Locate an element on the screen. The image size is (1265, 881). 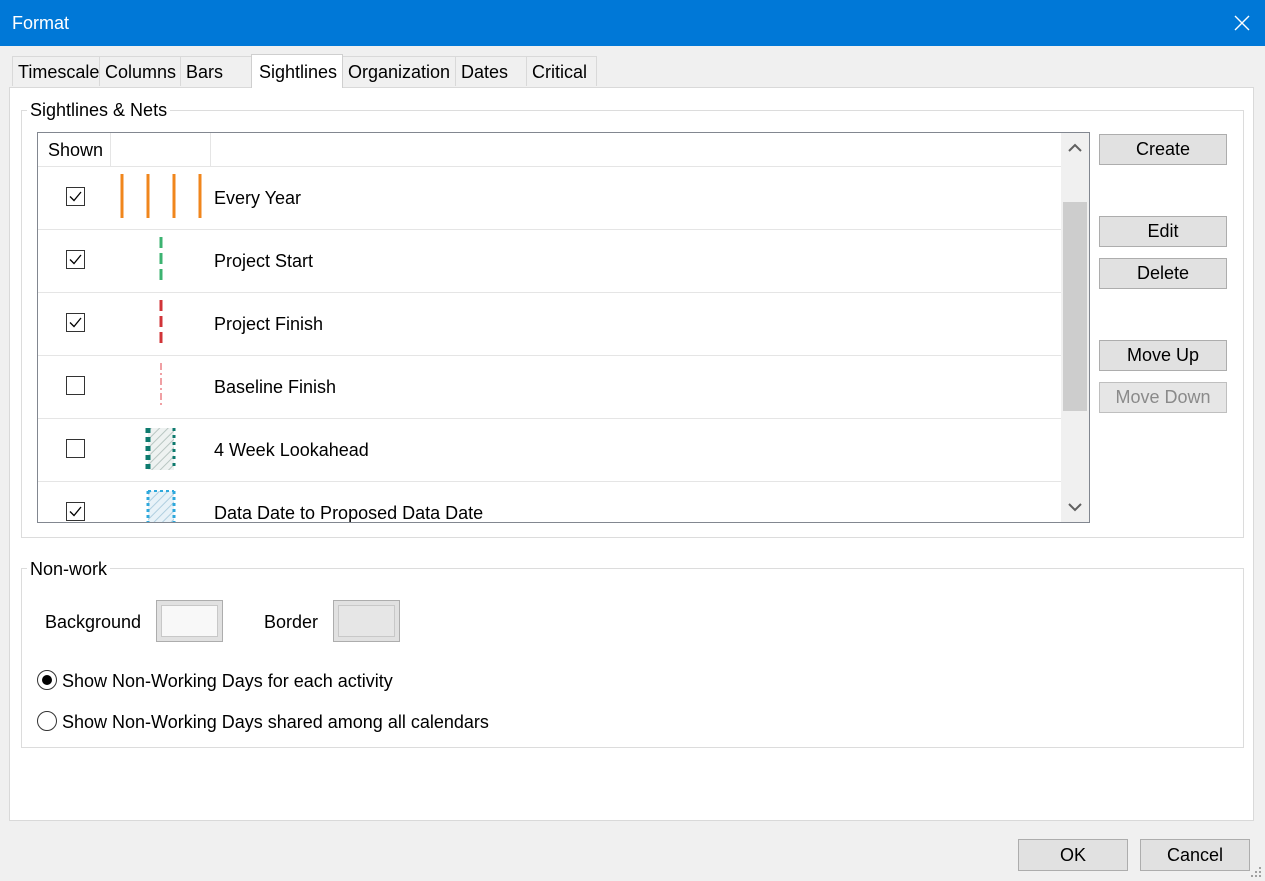
radio-each-activity is located at coordinates (47, 680).